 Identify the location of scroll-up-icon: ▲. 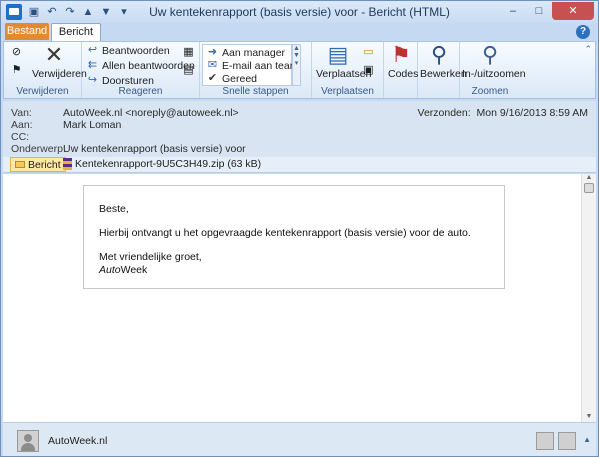
(589, 177).